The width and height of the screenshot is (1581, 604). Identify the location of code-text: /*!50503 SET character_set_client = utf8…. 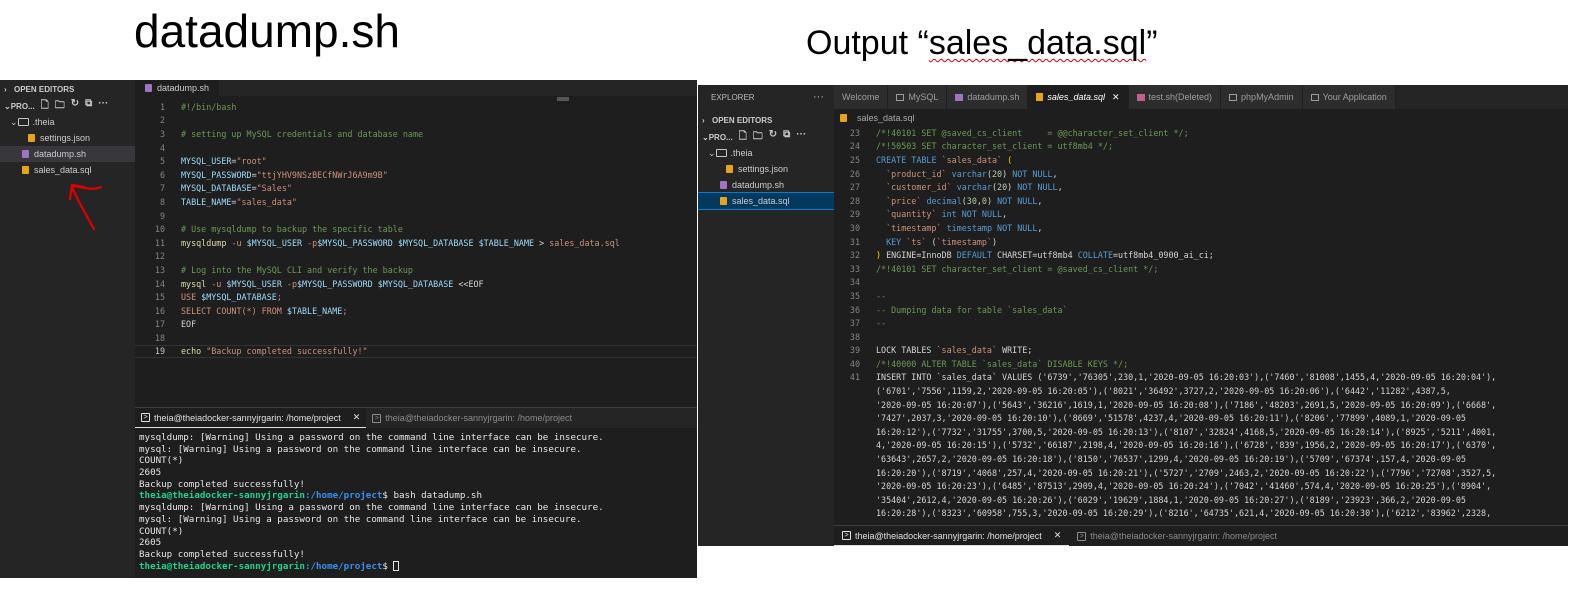
(994, 146).